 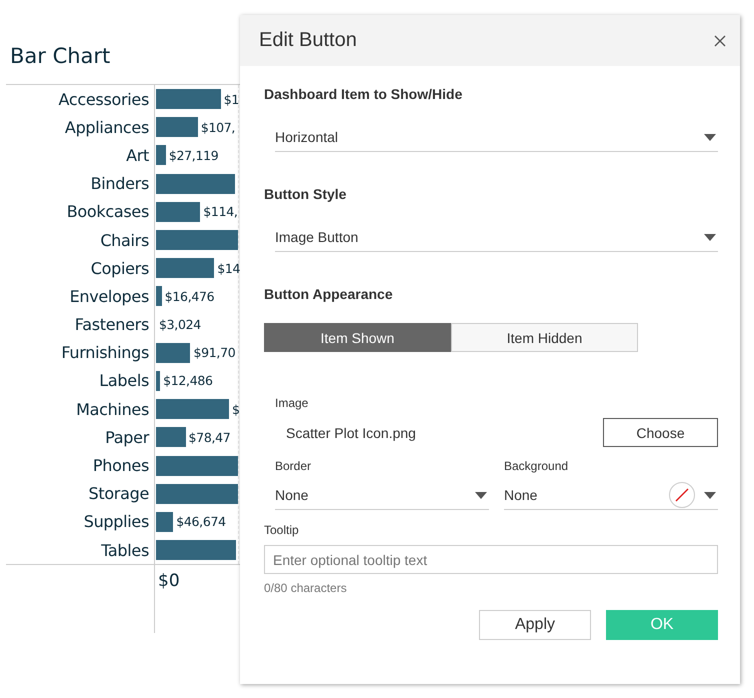 I want to click on category-label: Labels, so click(x=124, y=380).